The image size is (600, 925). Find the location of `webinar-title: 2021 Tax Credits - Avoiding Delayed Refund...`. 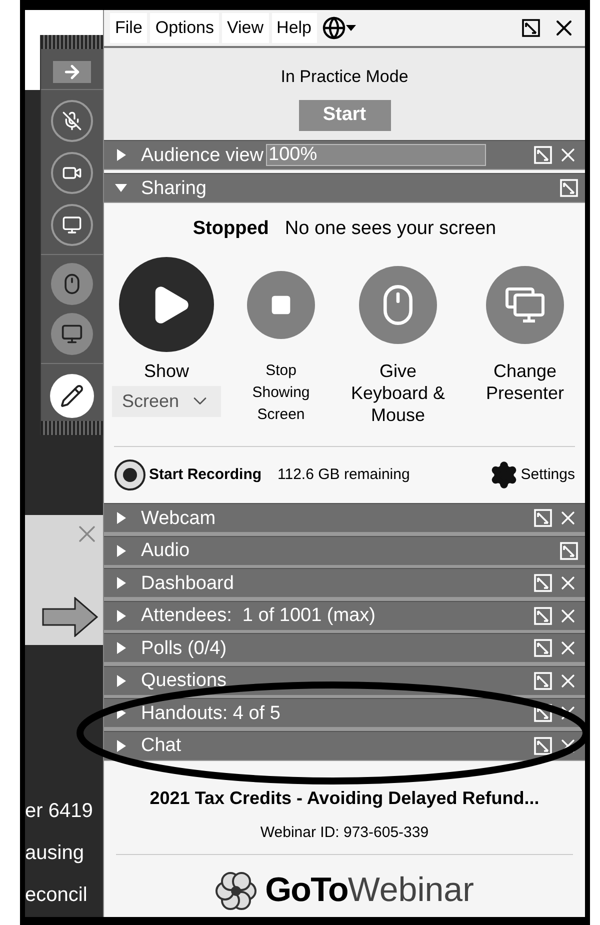

webinar-title: 2021 Tax Credits - Avoiding Delayed Refund... is located at coordinates (345, 798).